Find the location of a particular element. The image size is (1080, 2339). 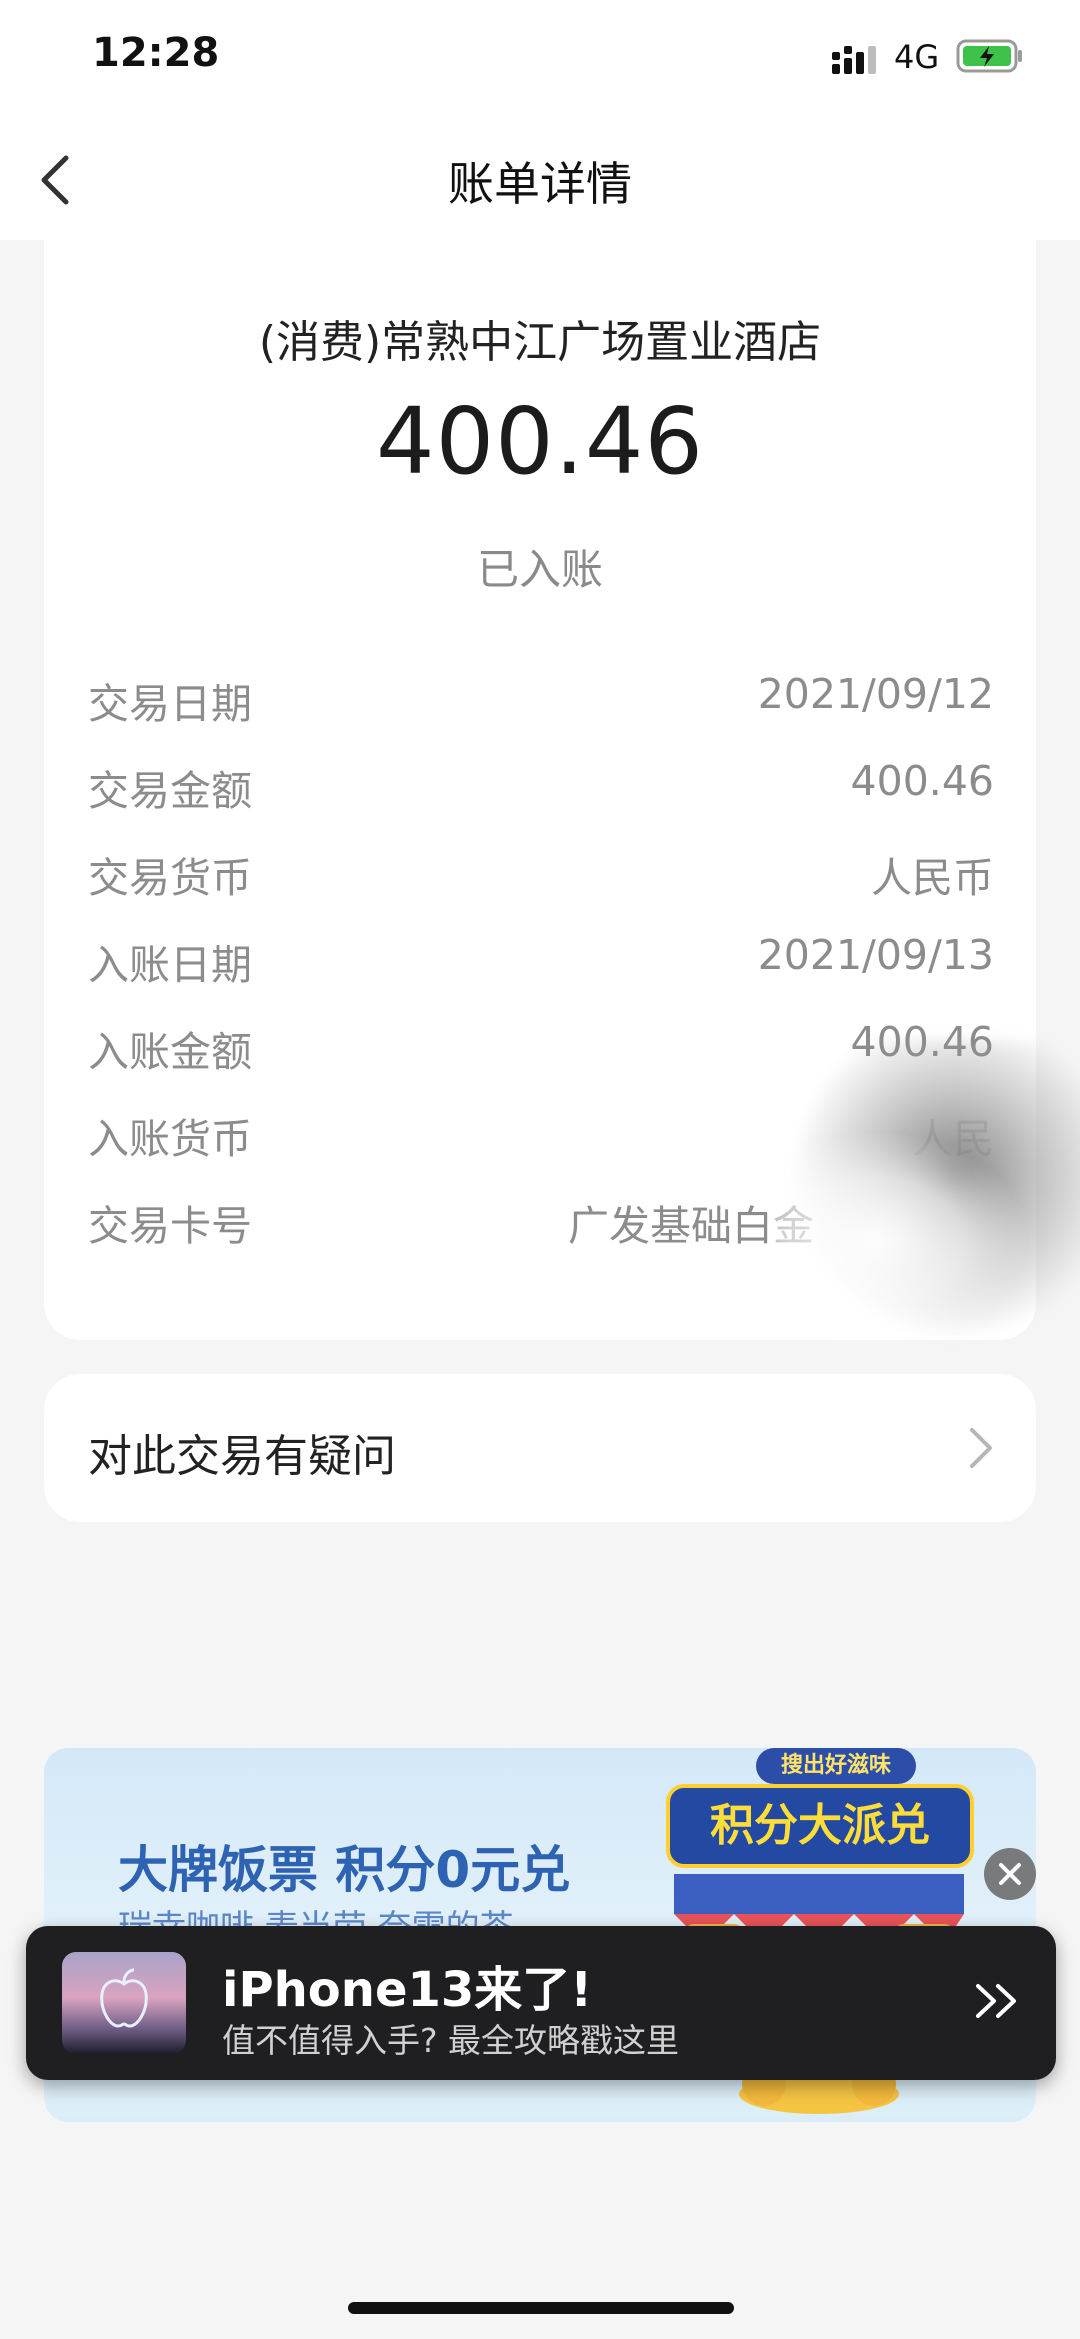

banner-badge-top: 搜出好滋味 is located at coordinates (836, 1766).